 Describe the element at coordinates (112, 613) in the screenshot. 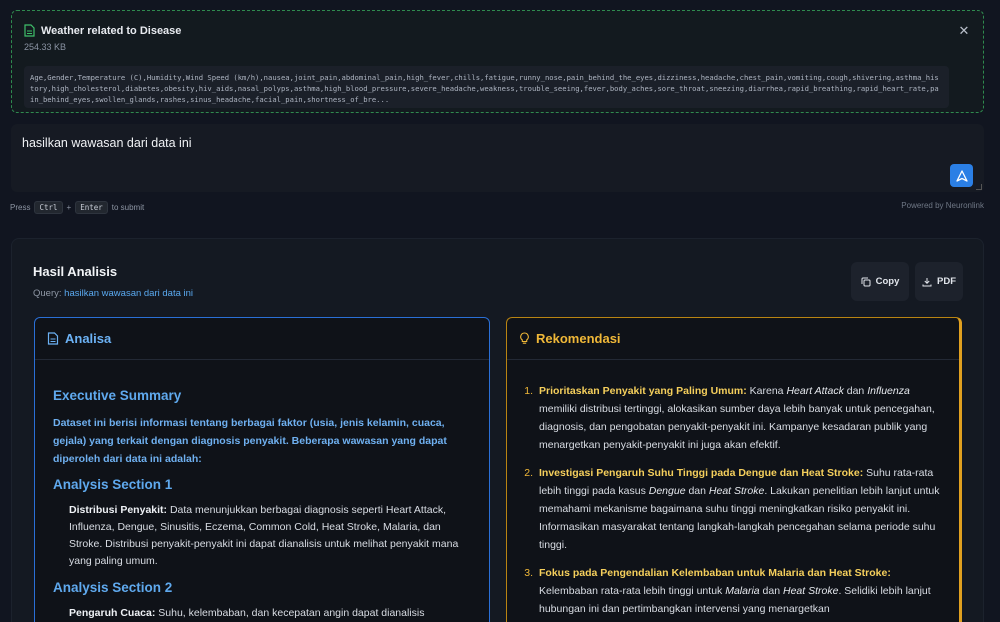

I see `section2-lead: Pengaruh Cuaca:` at that location.